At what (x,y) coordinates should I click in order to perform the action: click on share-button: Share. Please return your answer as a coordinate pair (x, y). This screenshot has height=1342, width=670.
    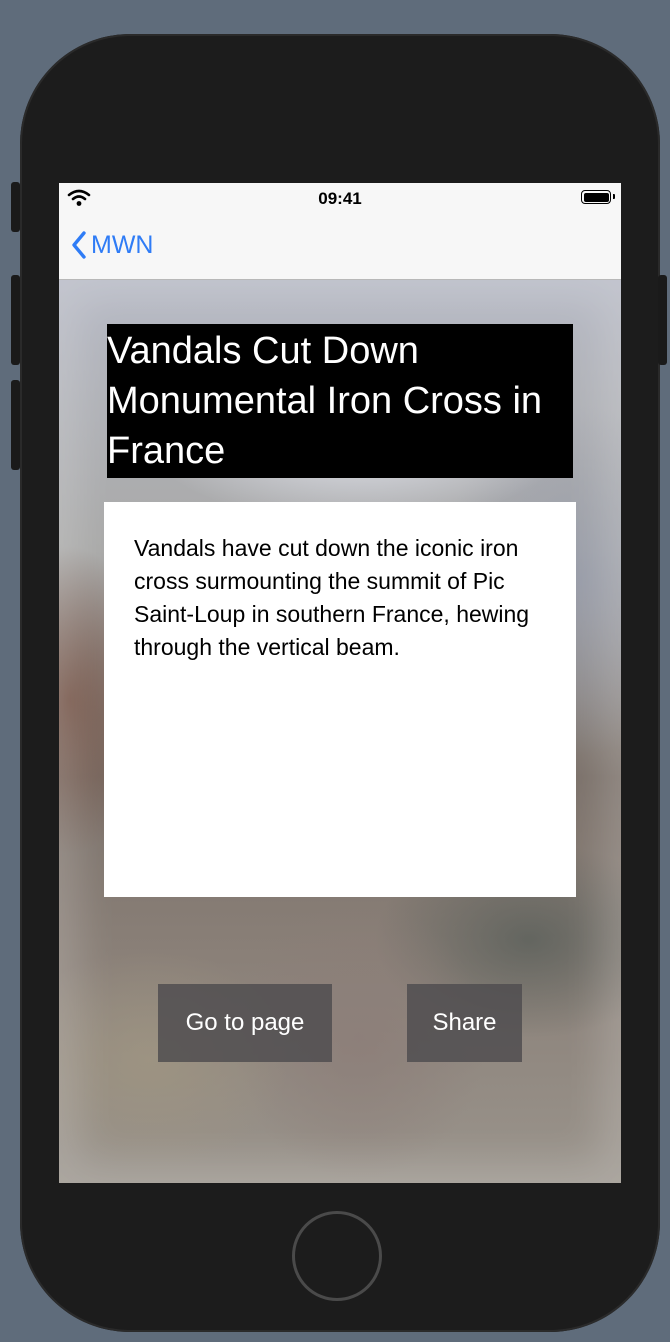
    Looking at the image, I should click on (464, 1023).